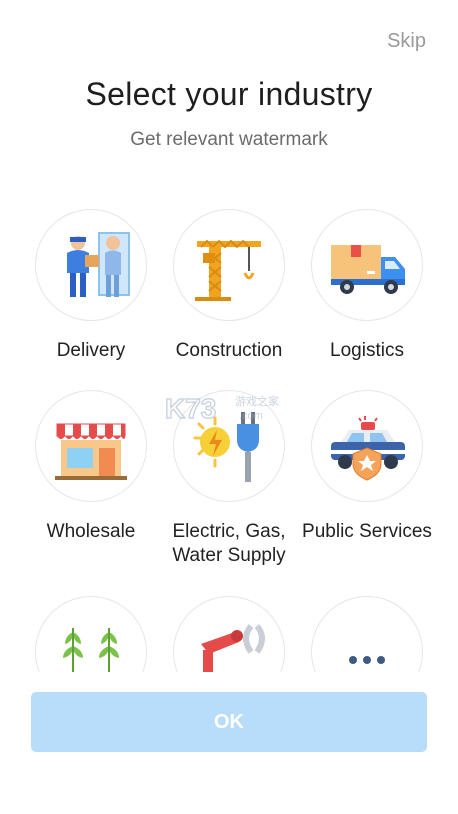  I want to click on industry-delivery: Delivery, so click(91, 286).